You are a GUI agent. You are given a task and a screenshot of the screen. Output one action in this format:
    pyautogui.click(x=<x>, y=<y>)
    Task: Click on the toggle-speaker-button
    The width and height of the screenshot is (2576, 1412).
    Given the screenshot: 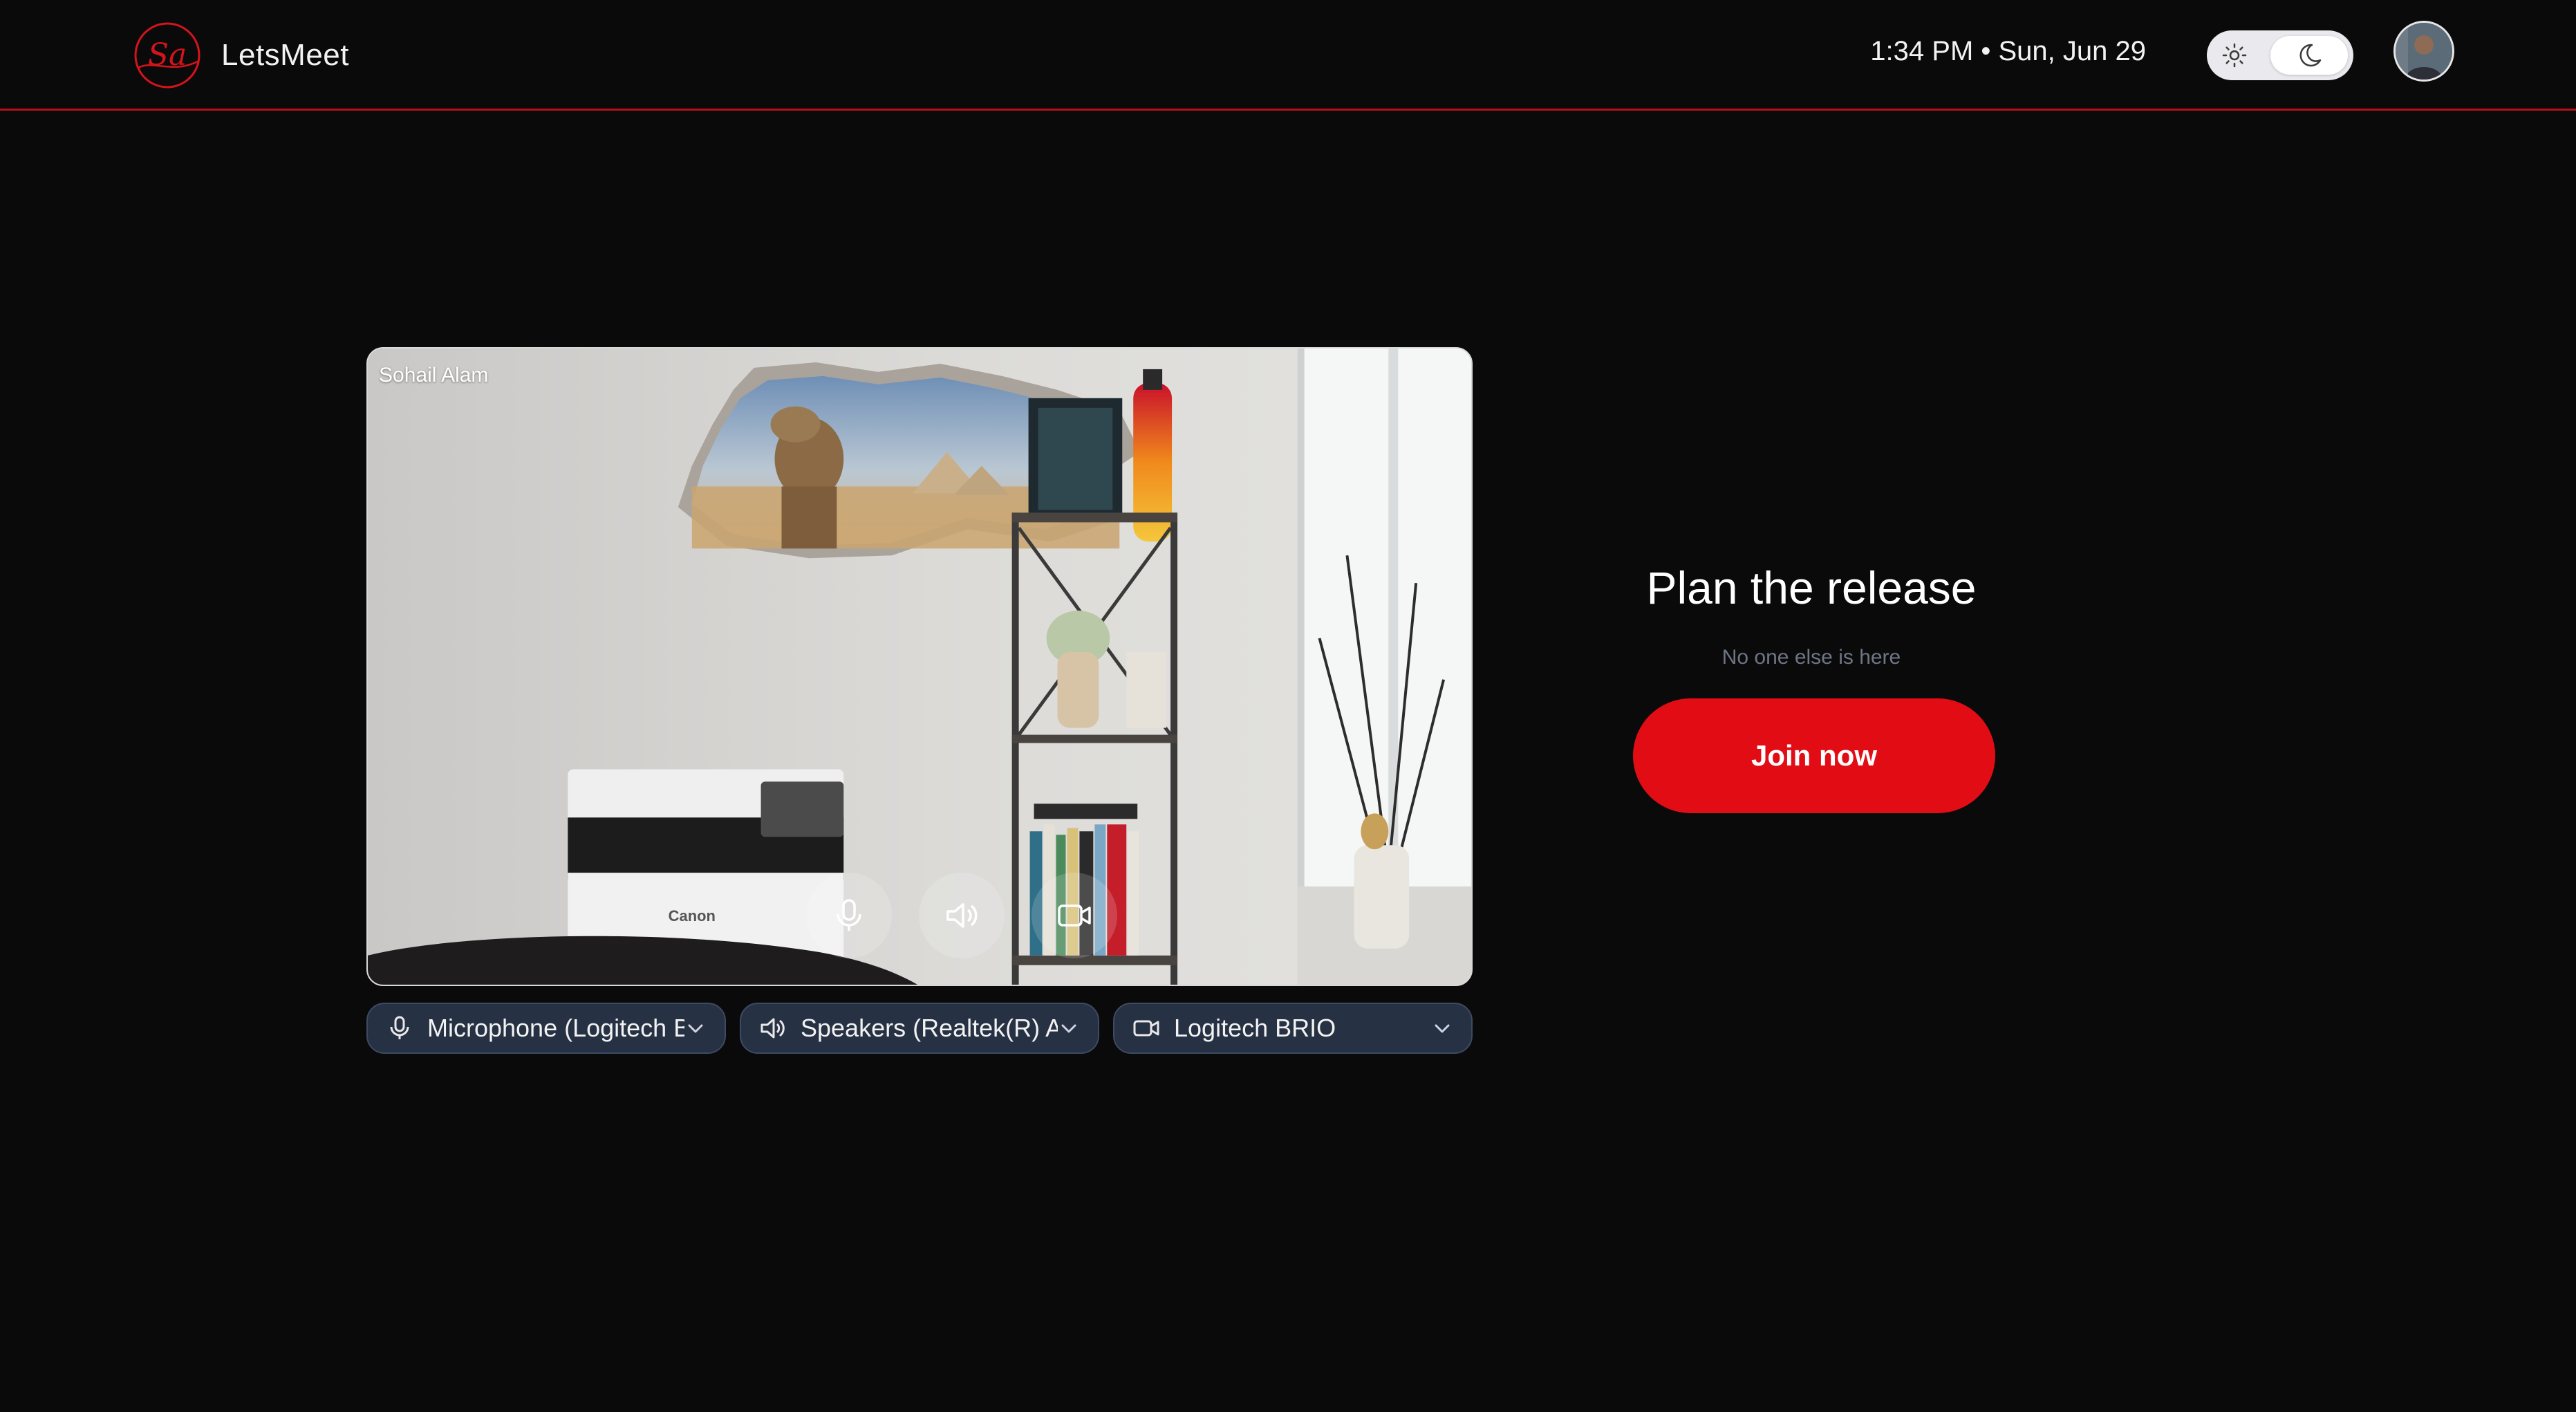 What is the action you would take?
    pyautogui.click(x=962, y=915)
    